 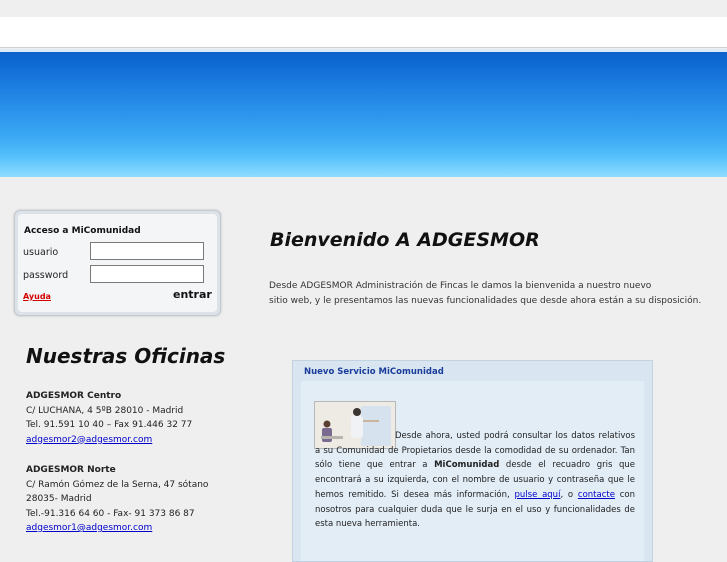 What do you see at coordinates (89, 528) in the screenshot?
I see `office-email-link: adgesmor1@adgesmor.com` at bounding box center [89, 528].